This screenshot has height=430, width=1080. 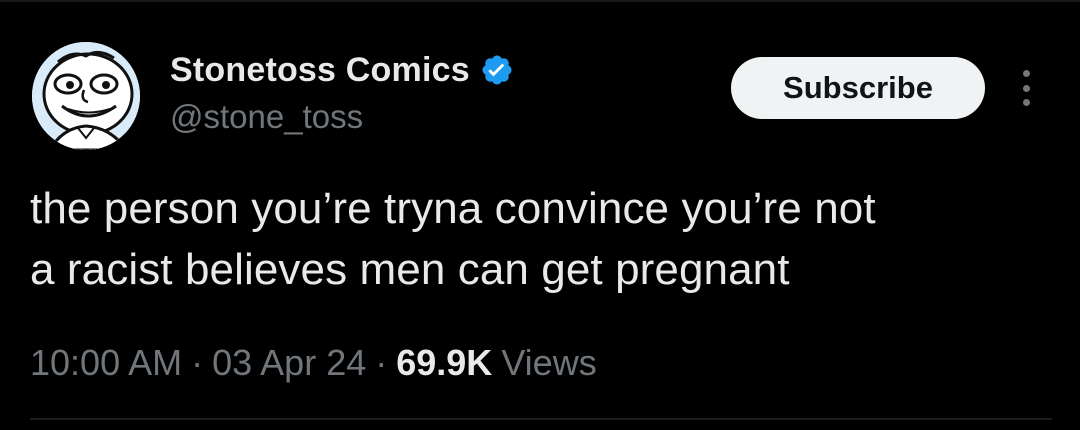 I want to click on cartoon-face-avatar-icon, so click(x=86, y=96).